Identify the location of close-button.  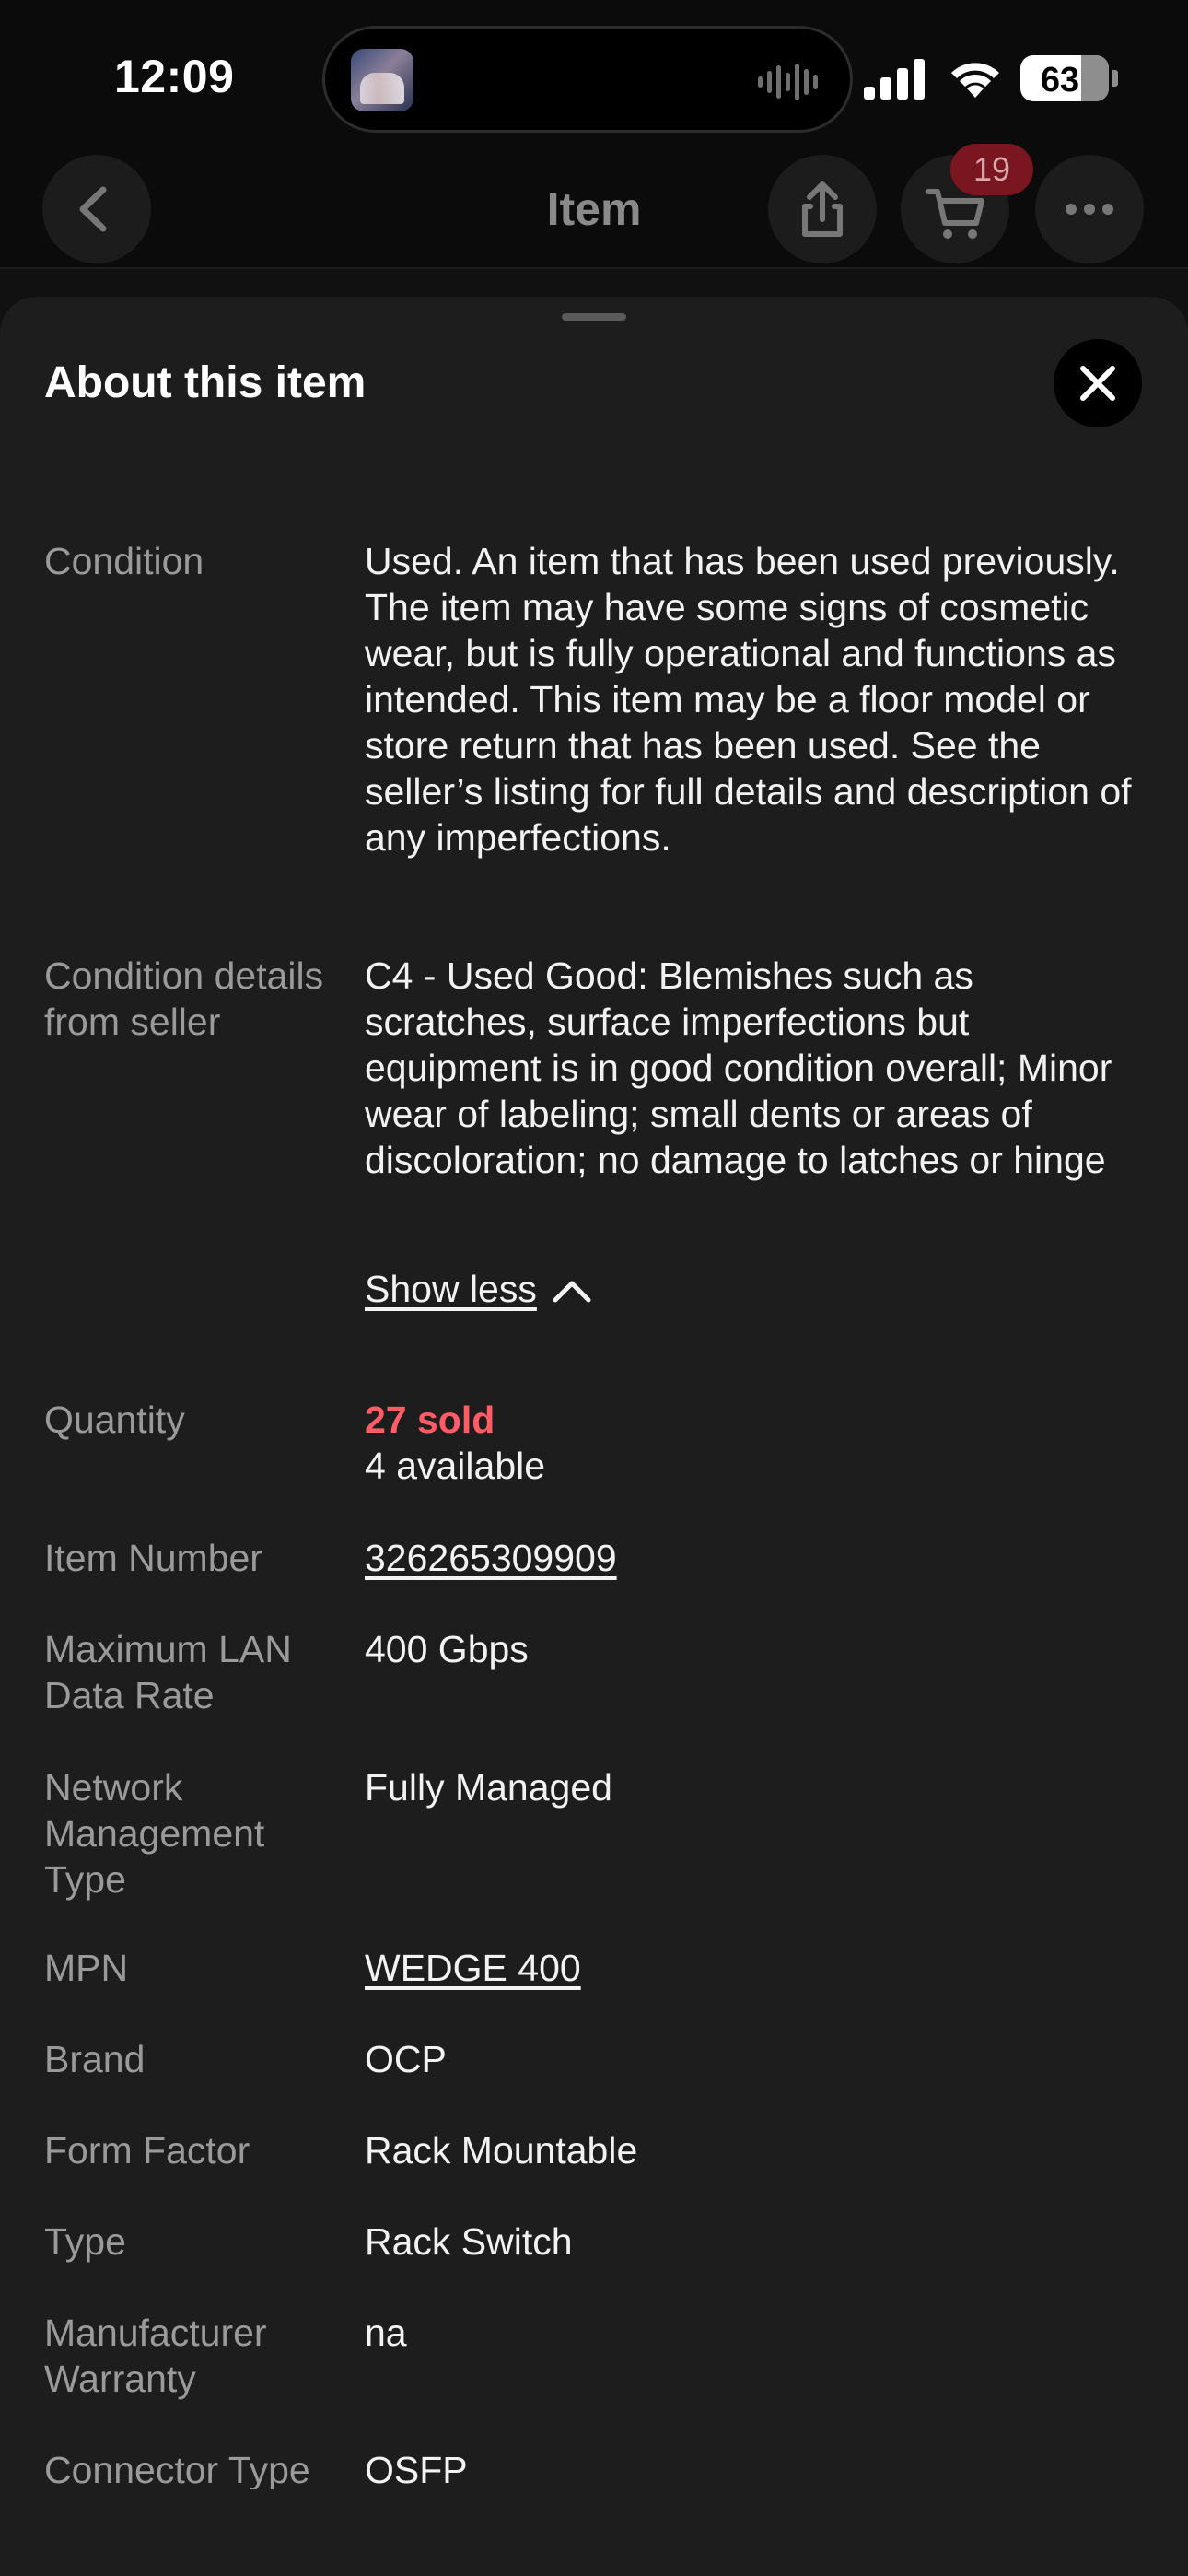
(1098, 383).